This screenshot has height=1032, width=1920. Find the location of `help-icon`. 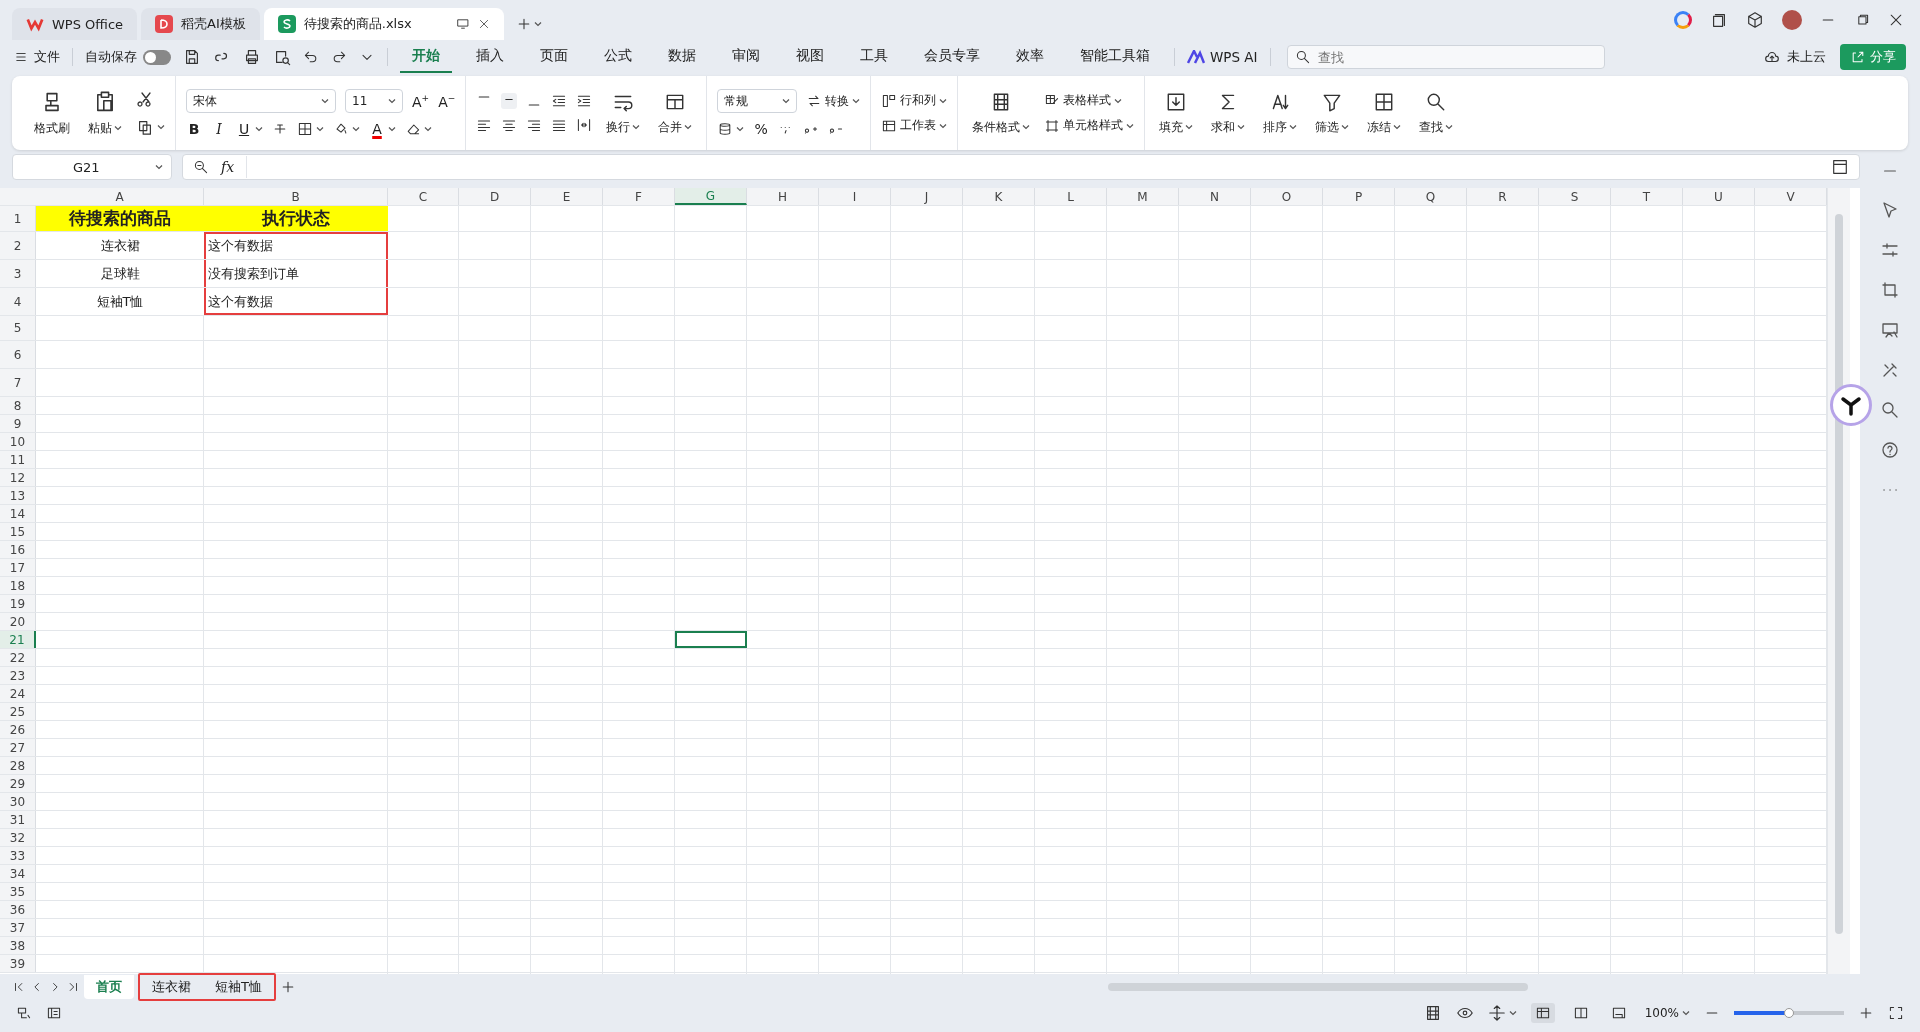

help-icon is located at coordinates (1890, 450).